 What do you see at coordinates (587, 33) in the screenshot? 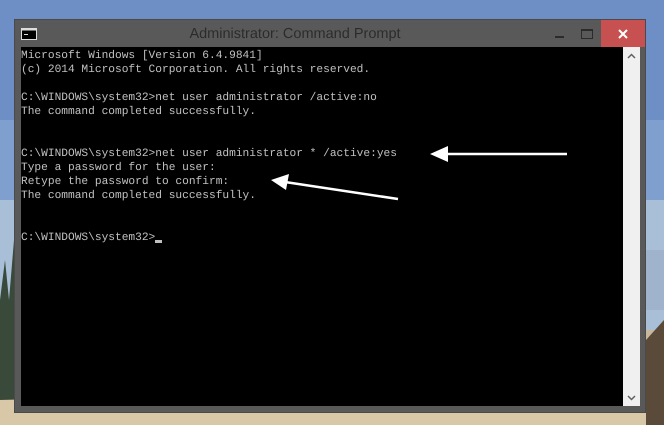
I see `maximize-icon` at bounding box center [587, 33].